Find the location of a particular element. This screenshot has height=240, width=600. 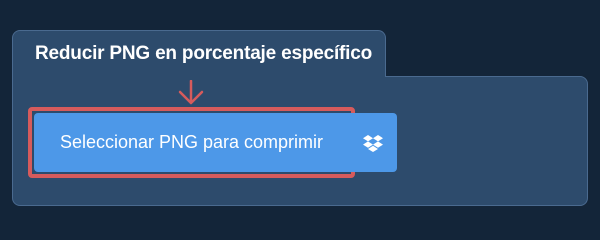

arrow-down-icon is located at coordinates (191, 92).